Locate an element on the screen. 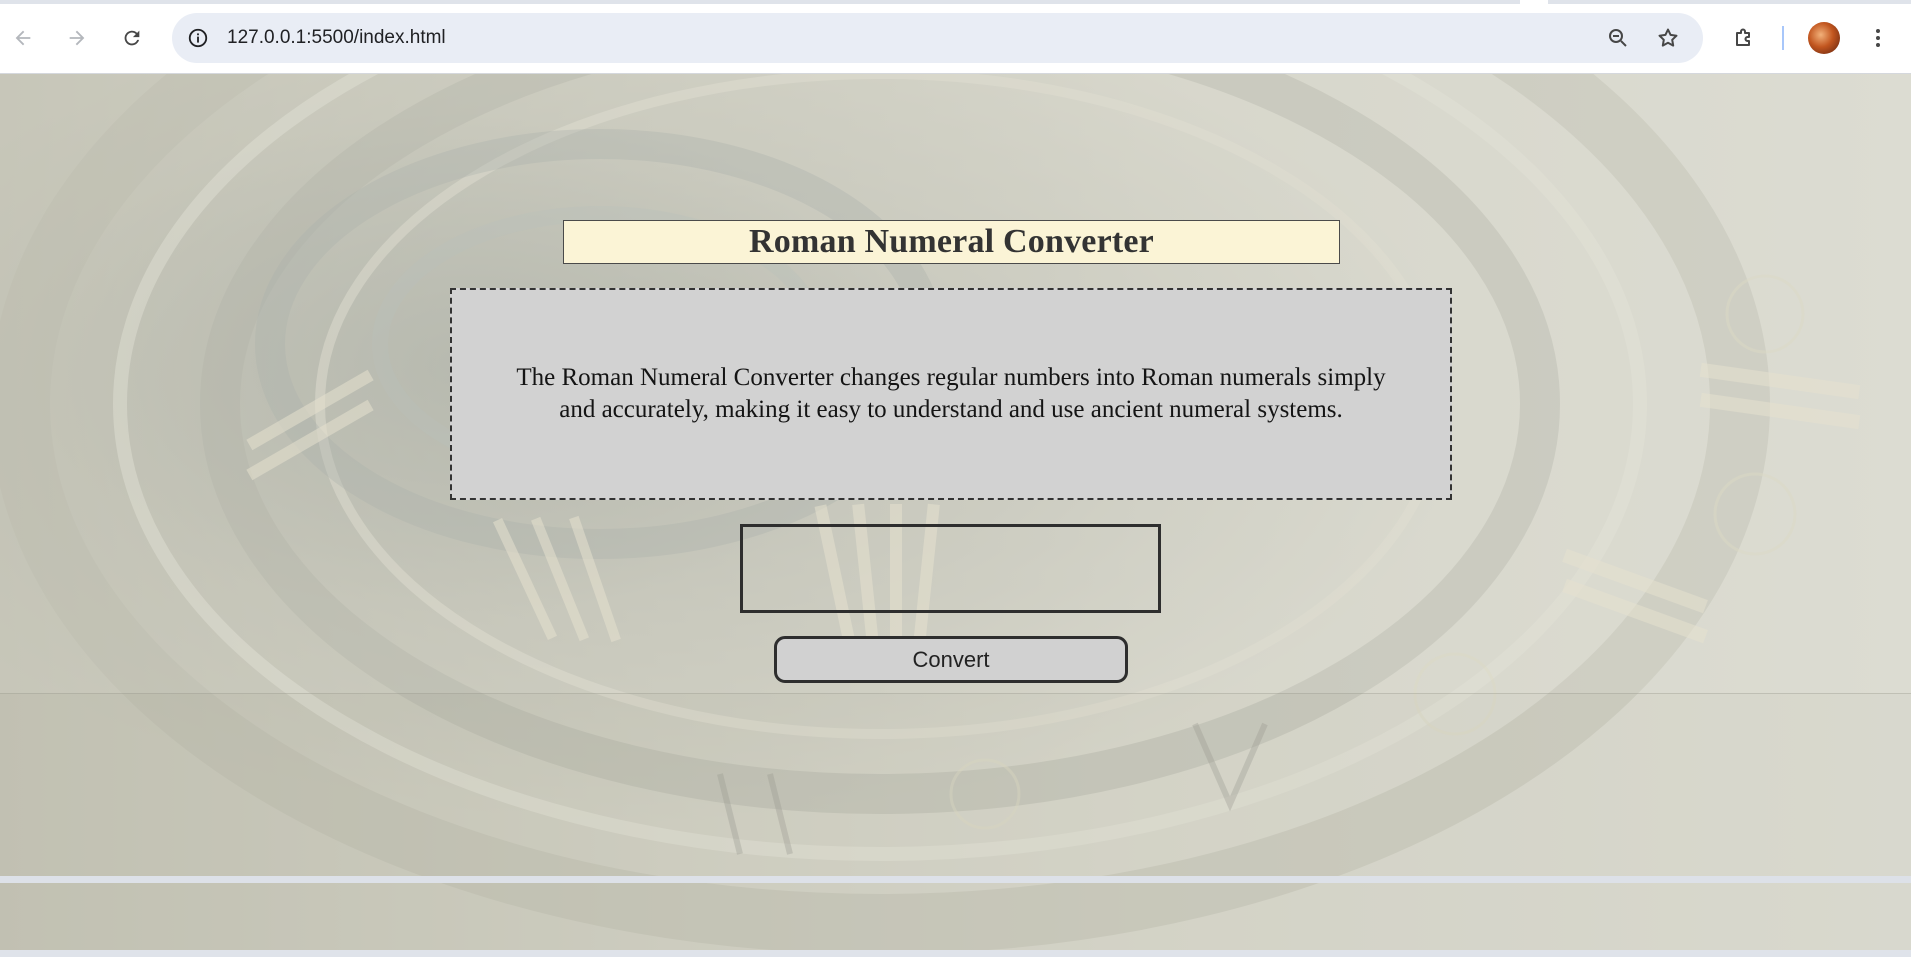  kebab-icon is located at coordinates (1878, 38).